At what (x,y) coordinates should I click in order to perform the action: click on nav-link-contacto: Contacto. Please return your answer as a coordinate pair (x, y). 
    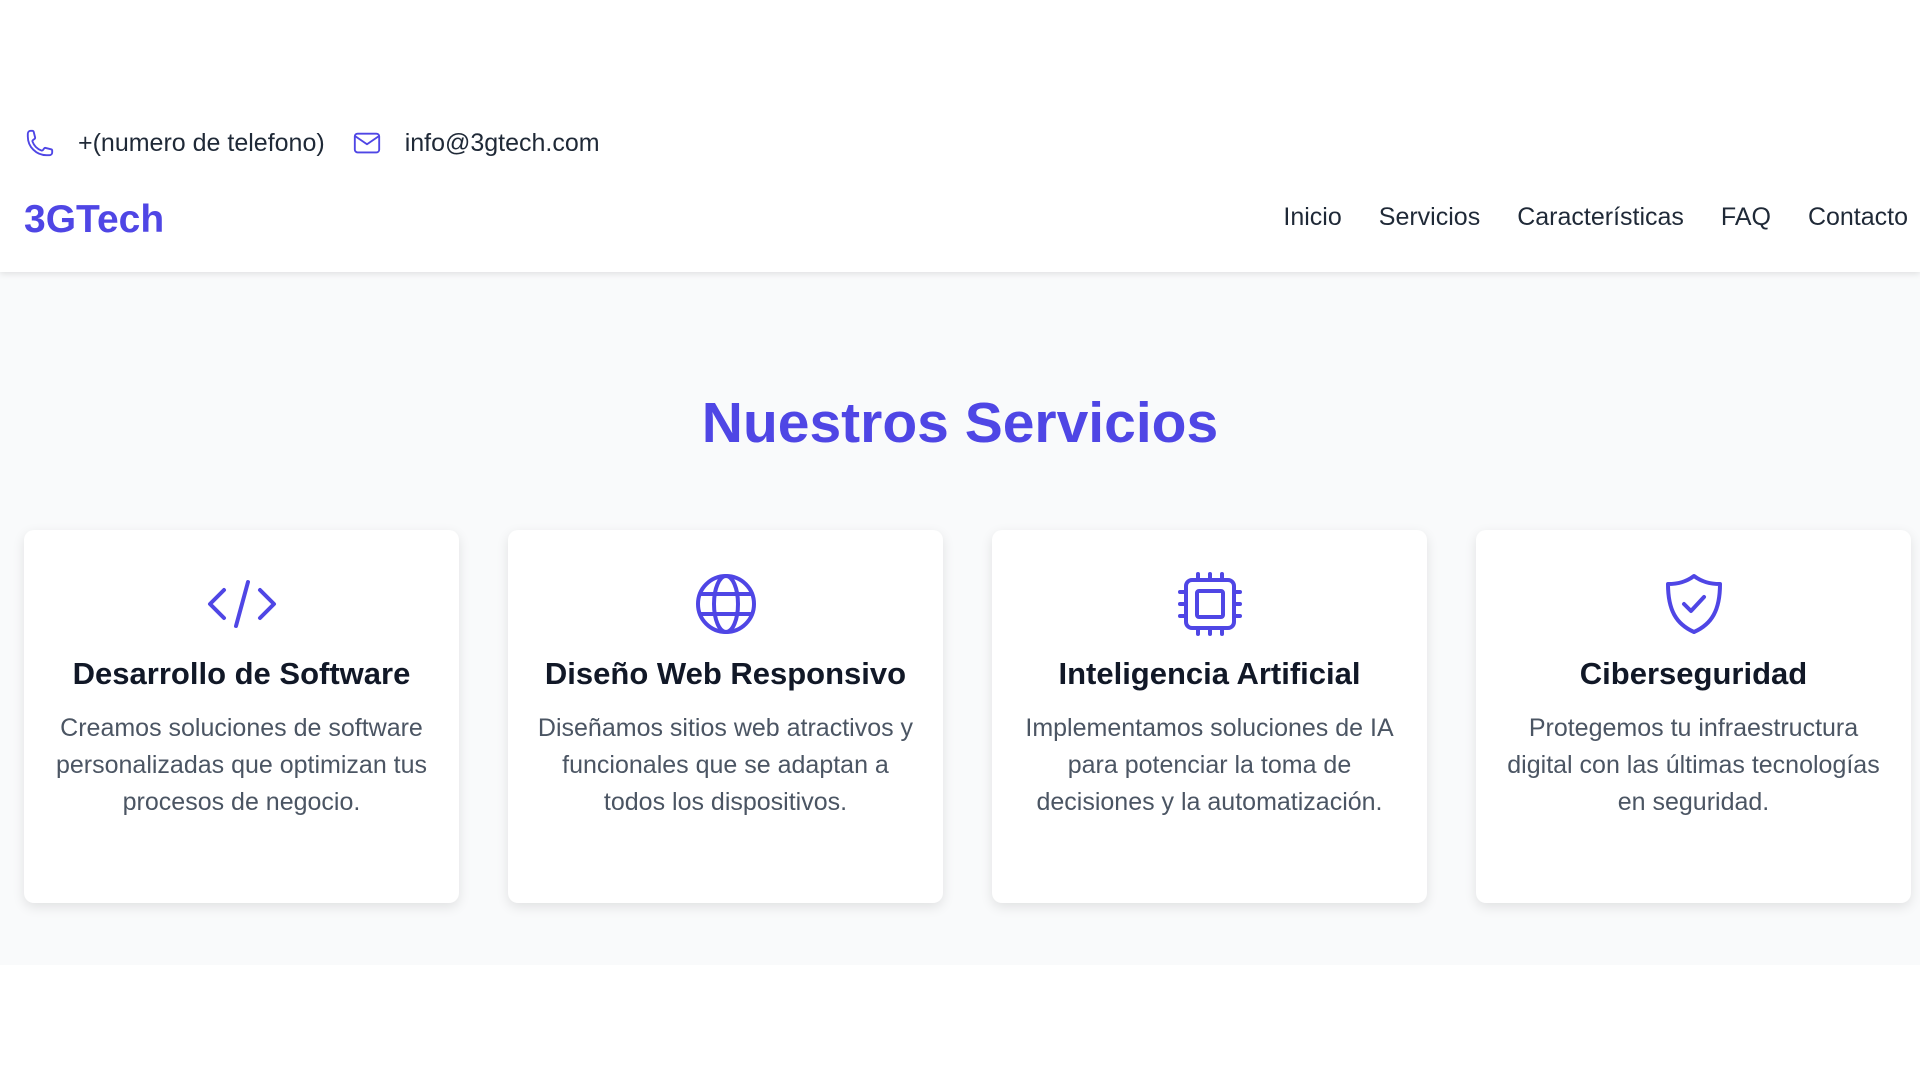
    Looking at the image, I should click on (1858, 217).